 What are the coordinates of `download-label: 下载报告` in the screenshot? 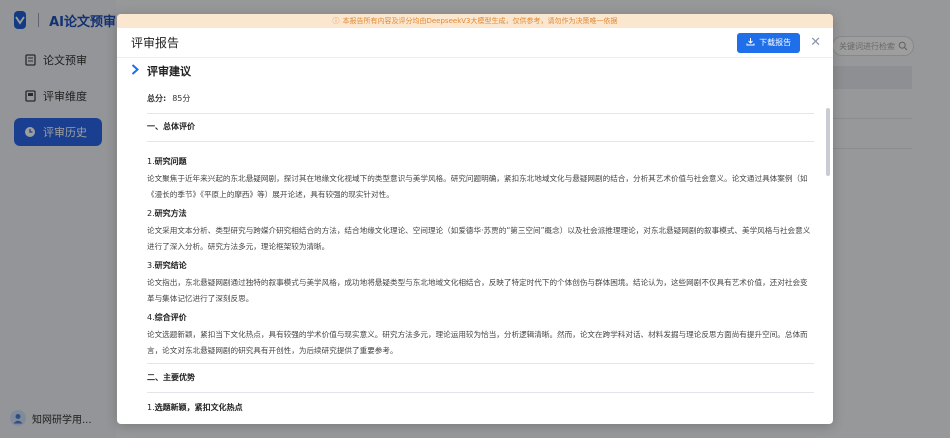 It's located at (775, 42).